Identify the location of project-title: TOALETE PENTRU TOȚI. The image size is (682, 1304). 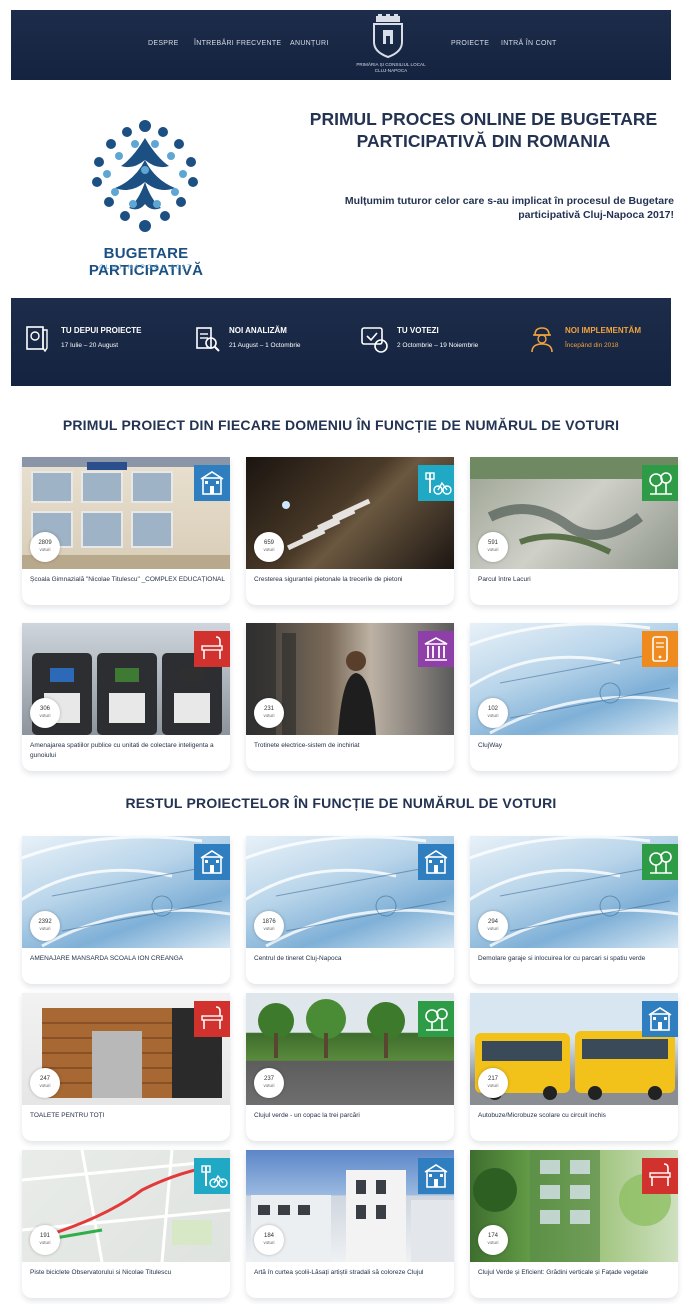
(128, 1116).